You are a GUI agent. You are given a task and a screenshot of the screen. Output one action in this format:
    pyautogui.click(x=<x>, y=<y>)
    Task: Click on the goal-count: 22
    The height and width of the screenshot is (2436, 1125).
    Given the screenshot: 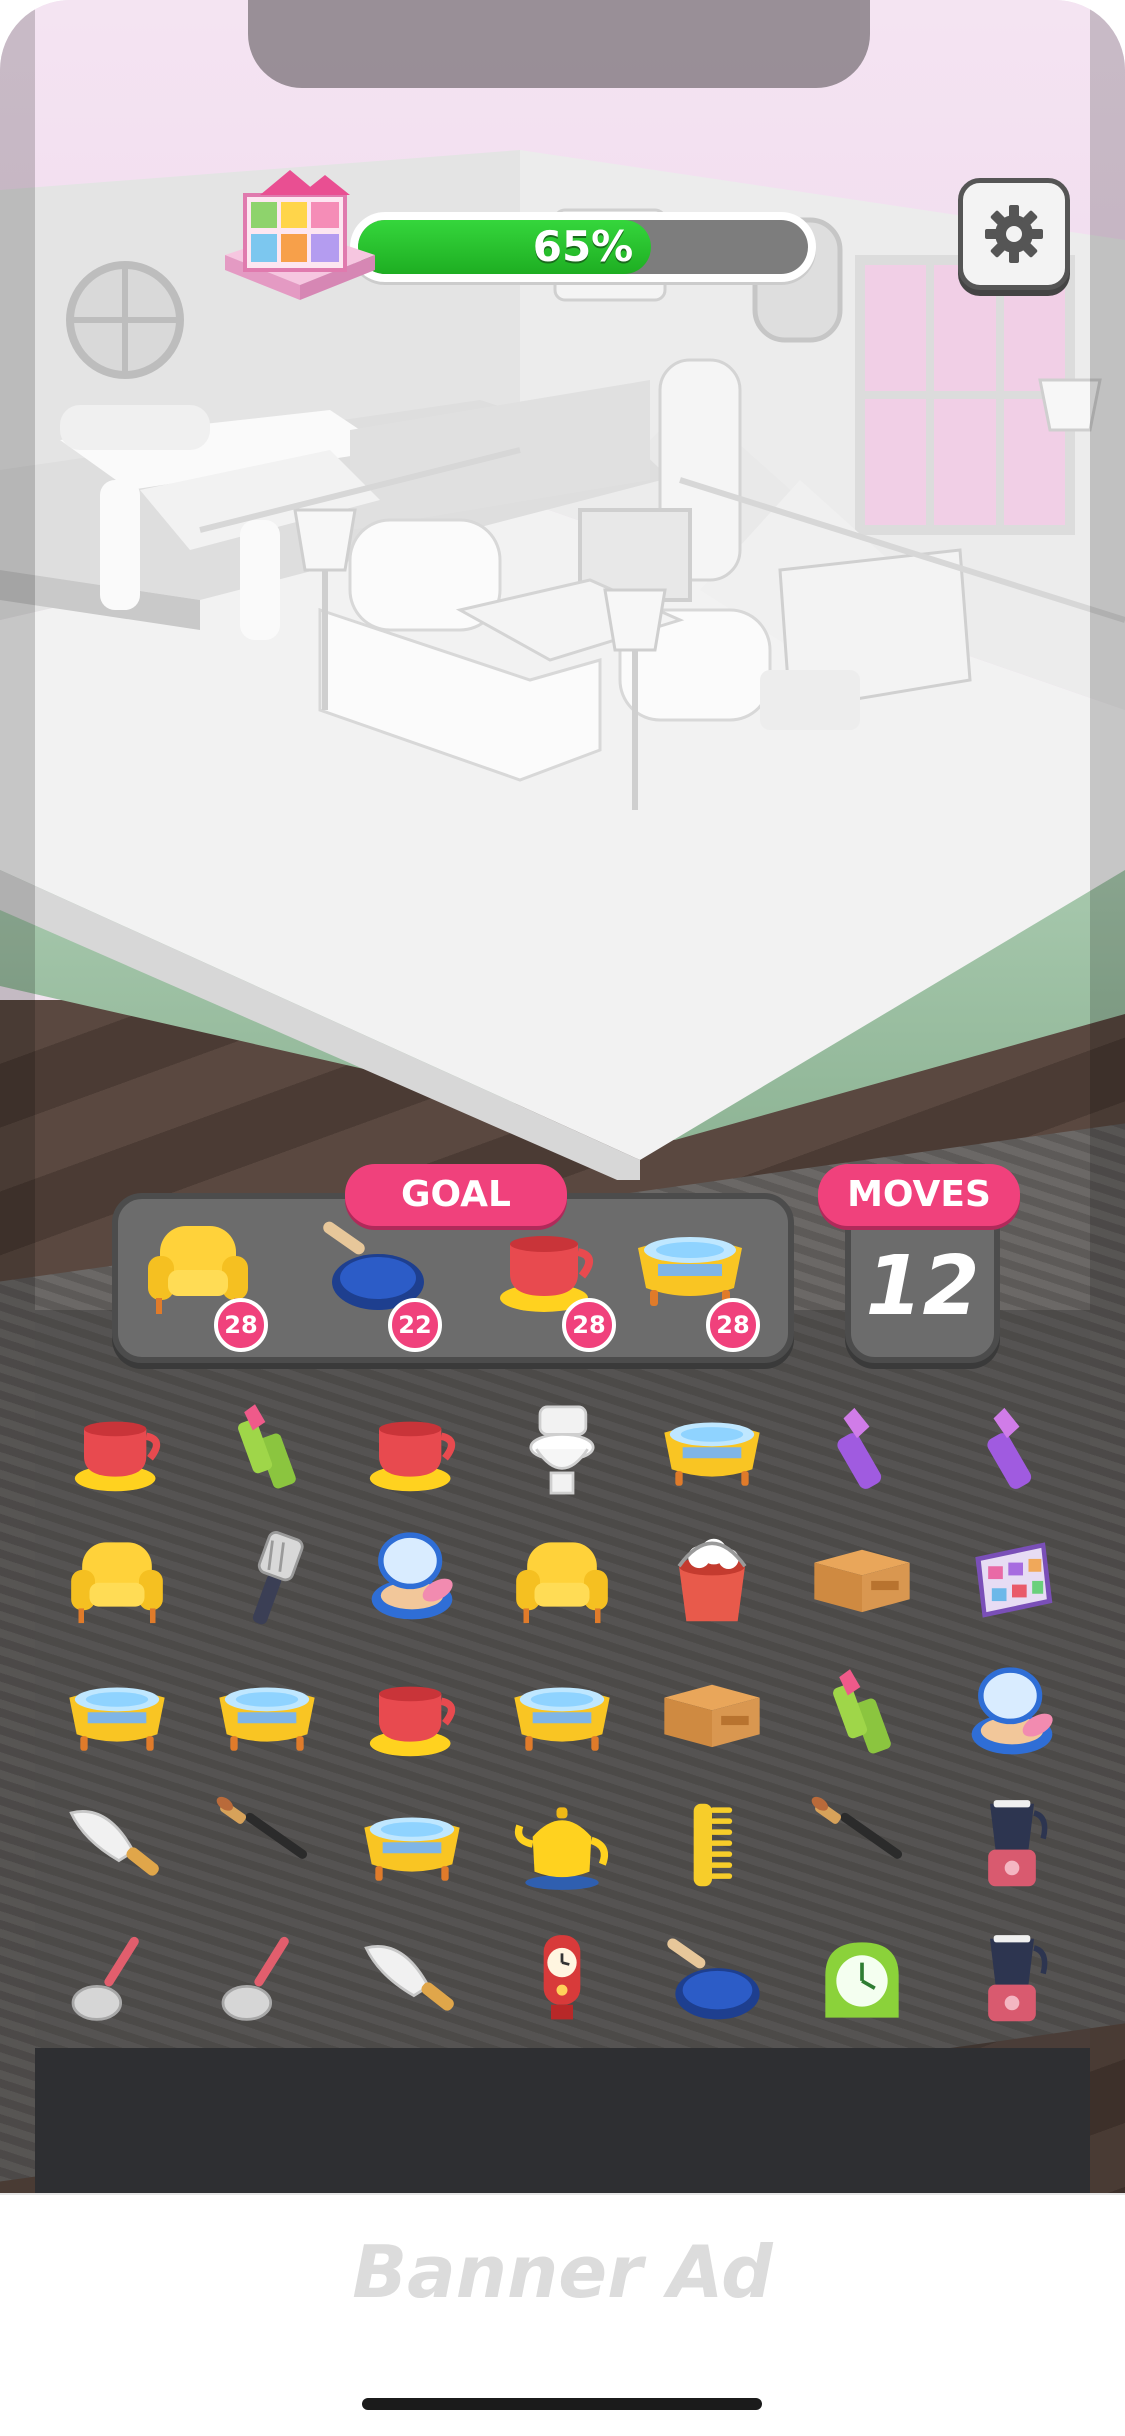 What is the action you would take?
    pyautogui.click(x=415, y=1325)
    